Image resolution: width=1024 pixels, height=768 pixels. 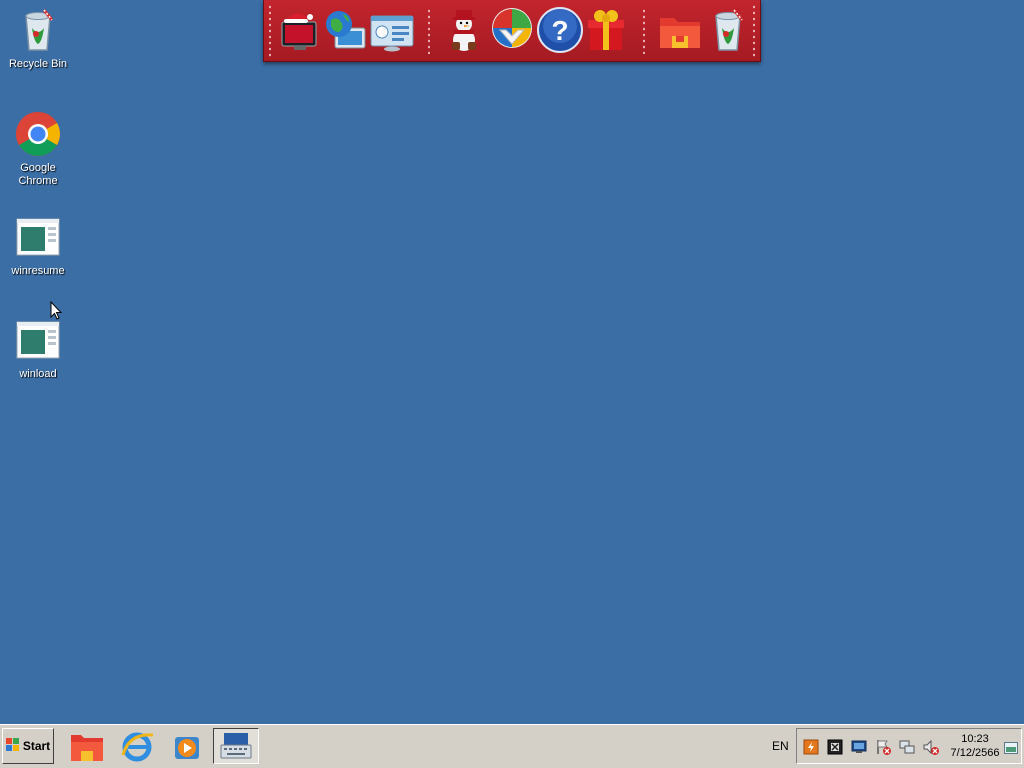 I want to click on taskbar-button-on-screen-keyboard, so click(x=236, y=746).